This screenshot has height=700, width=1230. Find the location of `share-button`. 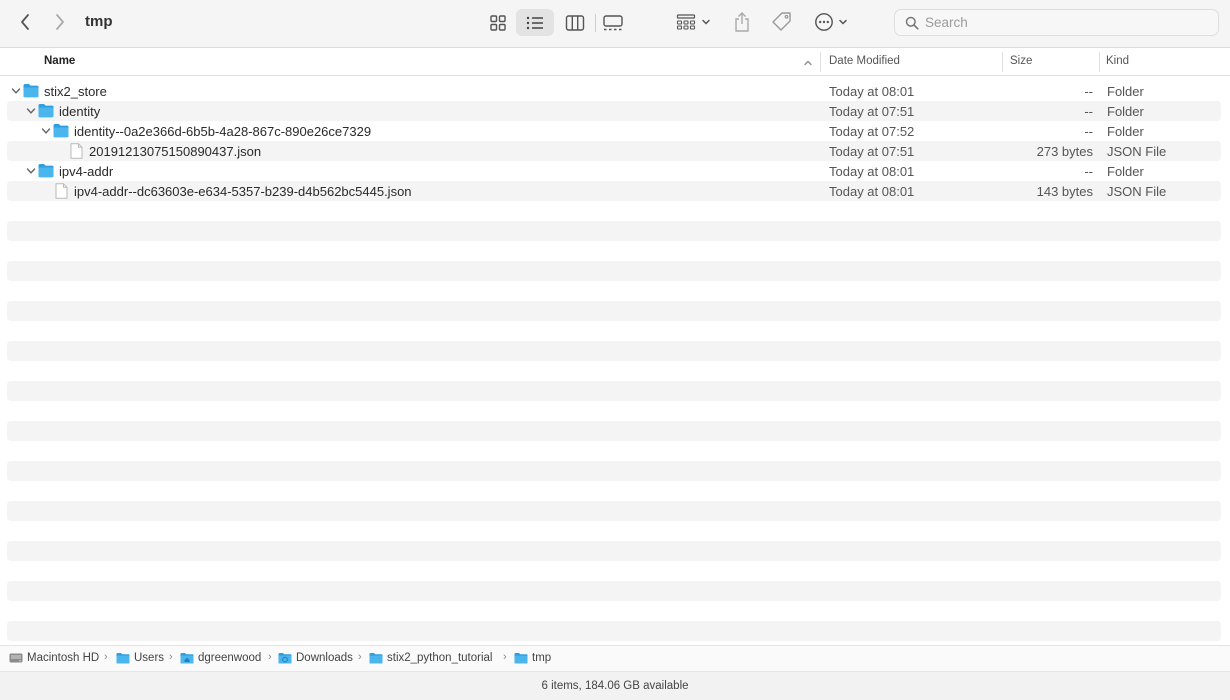

share-button is located at coordinates (742, 23).